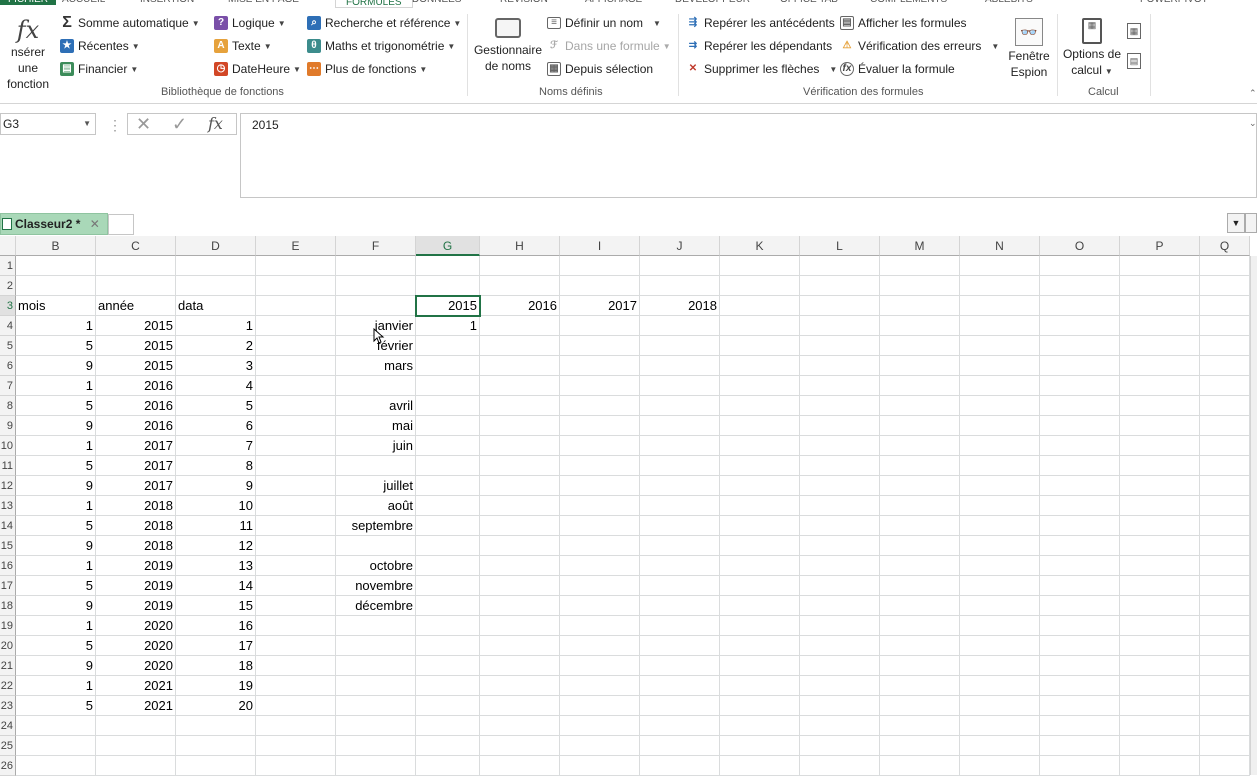 This screenshot has width=1257, height=776. Describe the element at coordinates (600, 69) in the screenshot. I see `create-from-selection-button: ▦ Depuis sélection` at that location.